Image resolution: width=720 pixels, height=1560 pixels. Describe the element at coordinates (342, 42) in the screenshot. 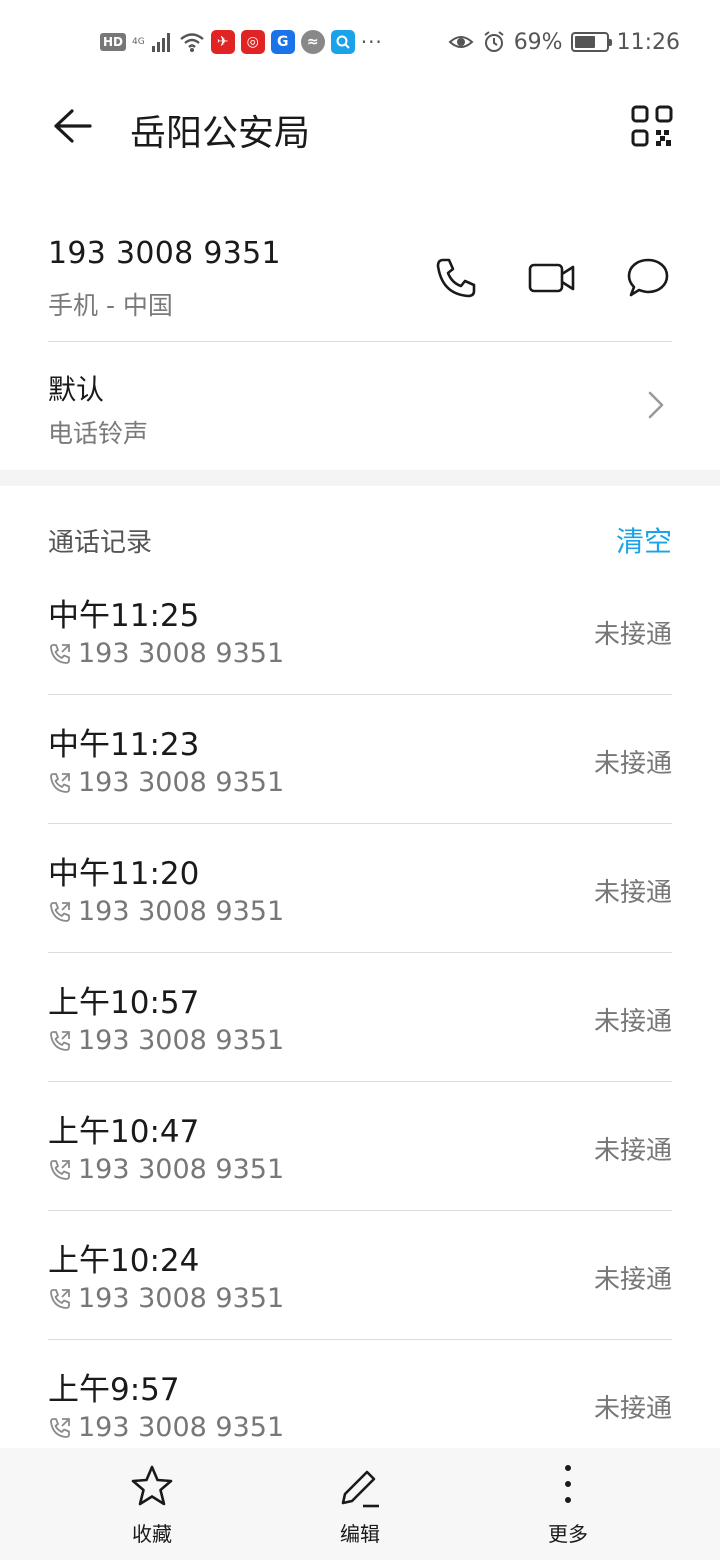

I see `search-app-icon` at that location.